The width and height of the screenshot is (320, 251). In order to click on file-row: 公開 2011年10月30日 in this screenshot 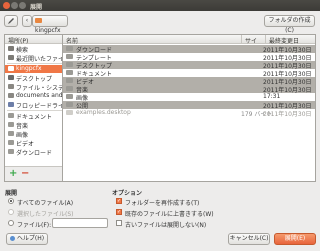, I will do `click(189, 105)`.